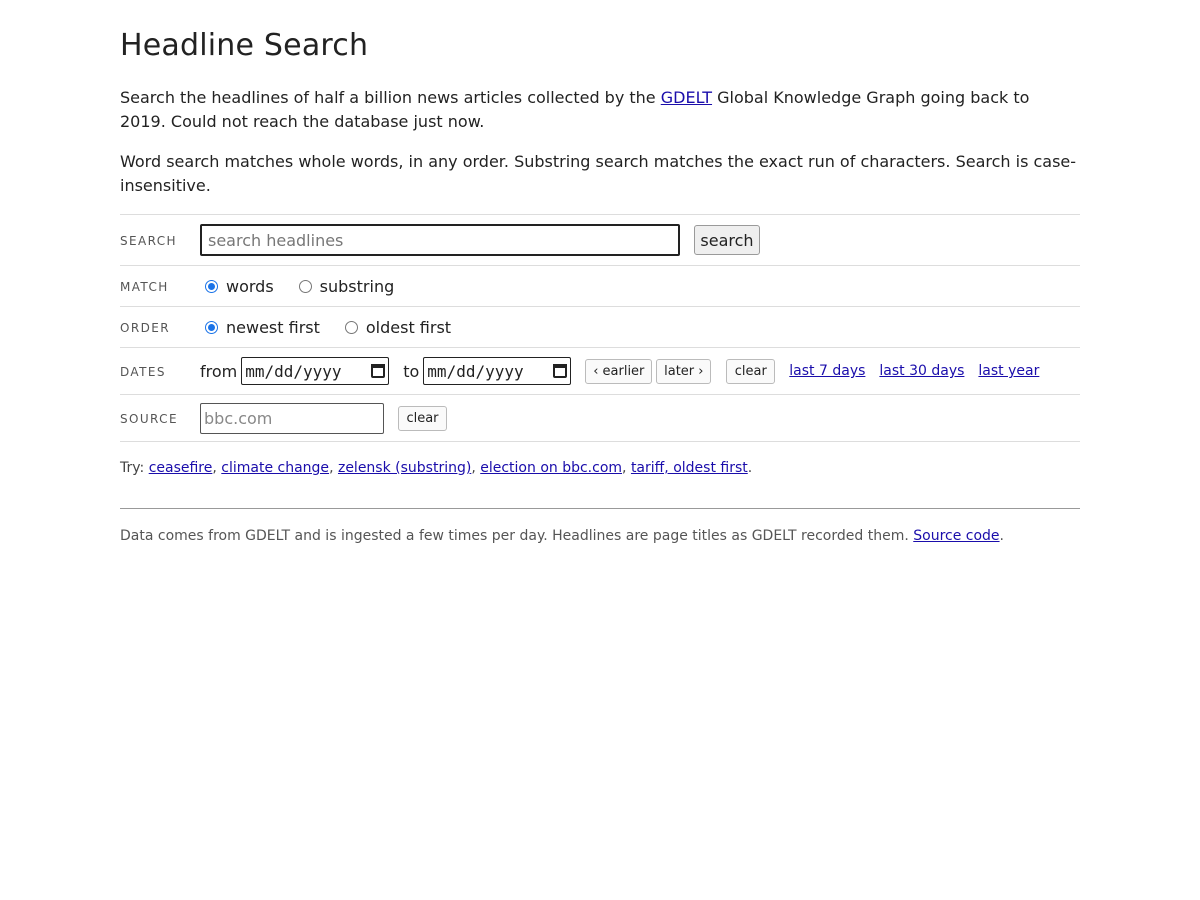  I want to click on order-oldest-label: oldest first, so click(408, 327).